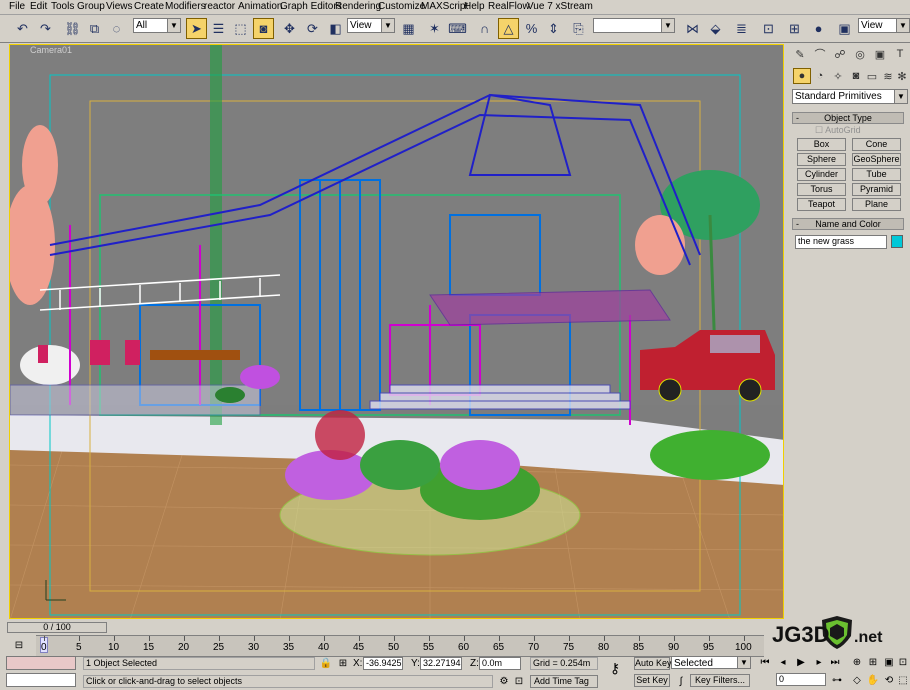  Describe the element at coordinates (564, 681) in the screenshot. I see `add-time-tag-button: Add Time Tag` at that location.